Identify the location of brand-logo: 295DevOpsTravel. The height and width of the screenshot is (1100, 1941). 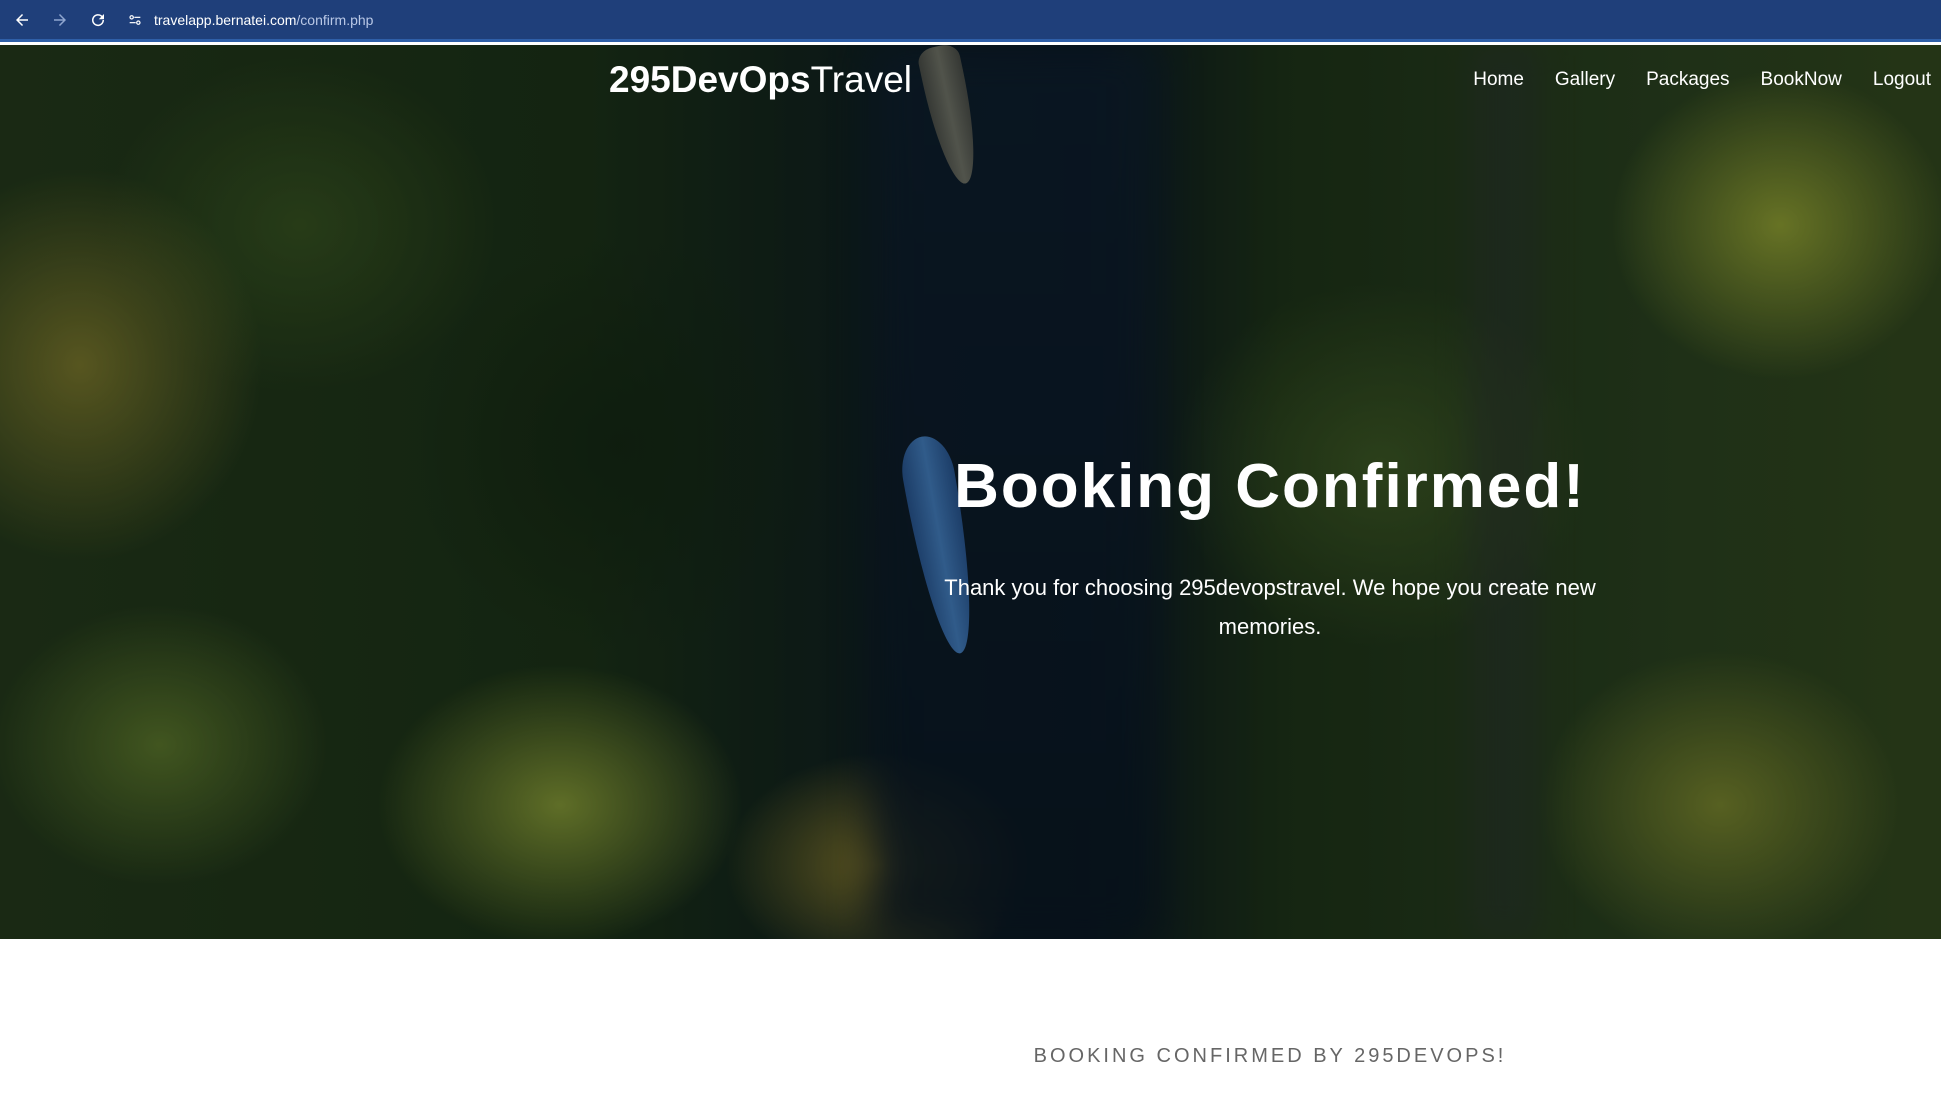
(760, 80).